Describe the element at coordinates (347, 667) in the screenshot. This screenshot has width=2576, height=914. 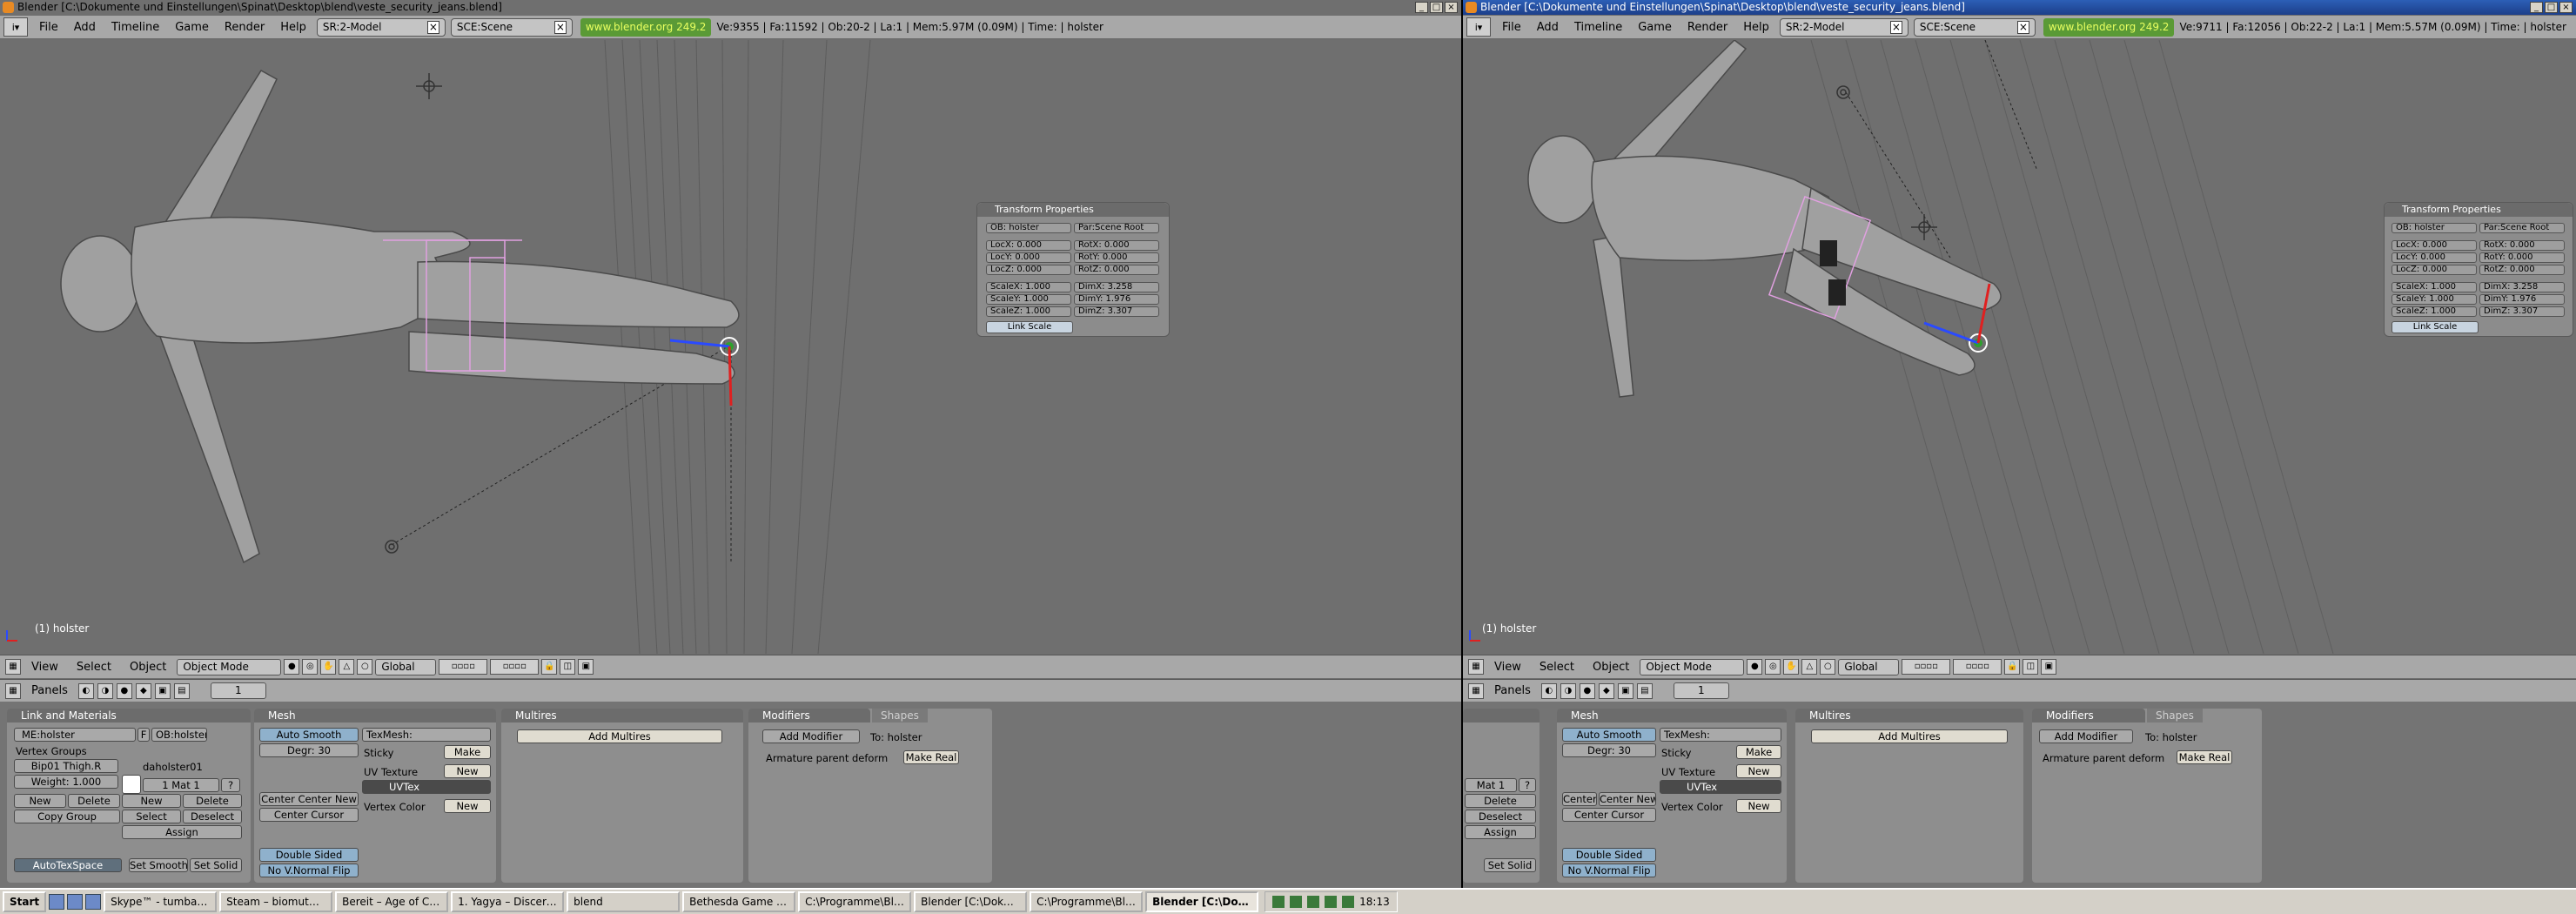
I see `translate-icon: △` at that location.